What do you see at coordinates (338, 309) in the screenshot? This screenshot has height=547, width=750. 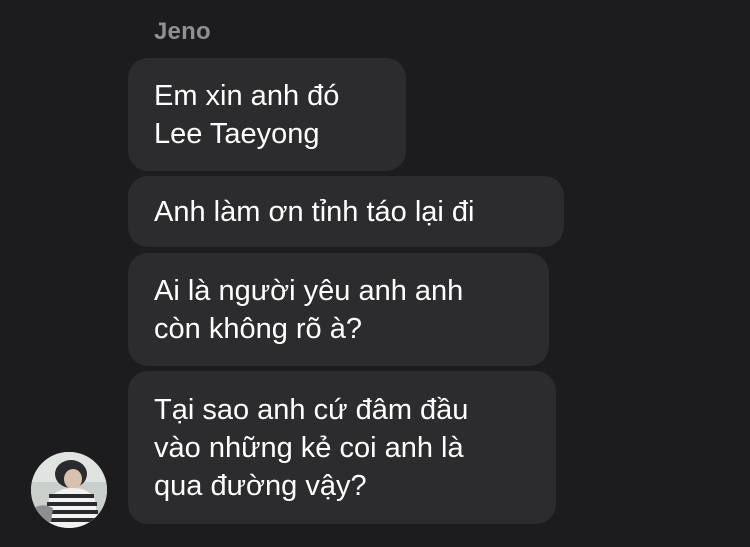 I see `message-bubble: Ai là người yêu anh anh còn không rõ à?` at bounding box center [338, 309].